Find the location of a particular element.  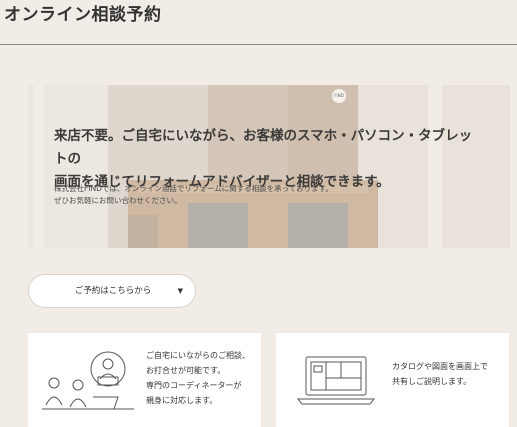

card-line: 共有しご説明します。 is located at coordinates (432, 381).